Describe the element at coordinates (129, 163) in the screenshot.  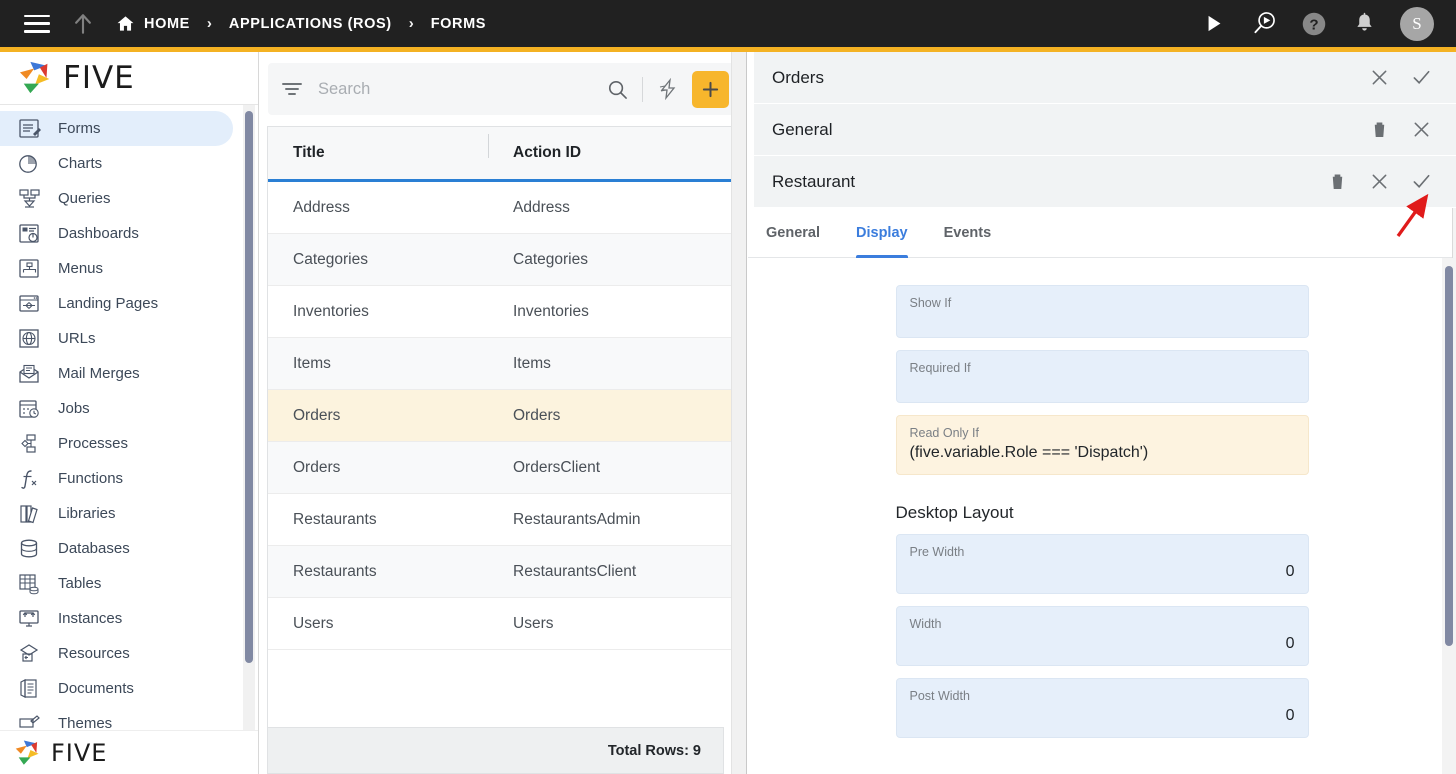
I see `sidebar-item-charts: Charts` at that location.